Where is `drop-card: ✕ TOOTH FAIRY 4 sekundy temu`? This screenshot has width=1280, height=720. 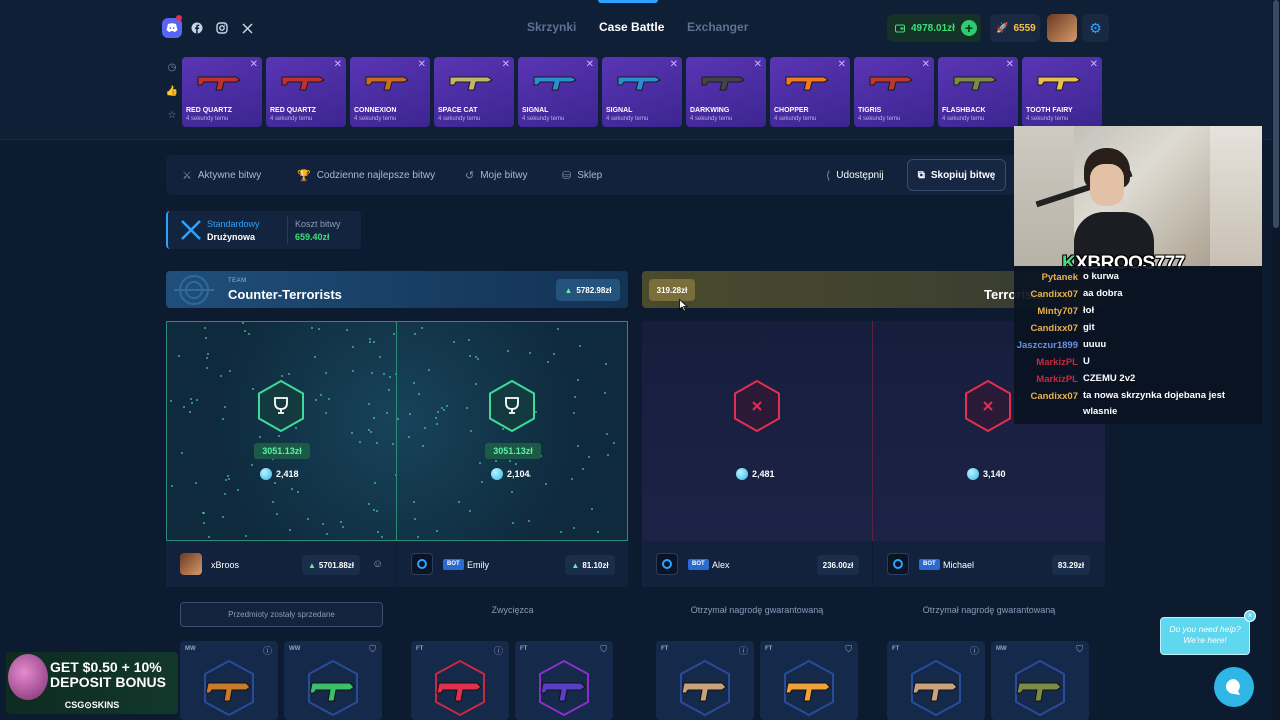
drop-card: ✕ TOOTH FAIRY 4 sekundy temu is located at coordinates (1062, 92).